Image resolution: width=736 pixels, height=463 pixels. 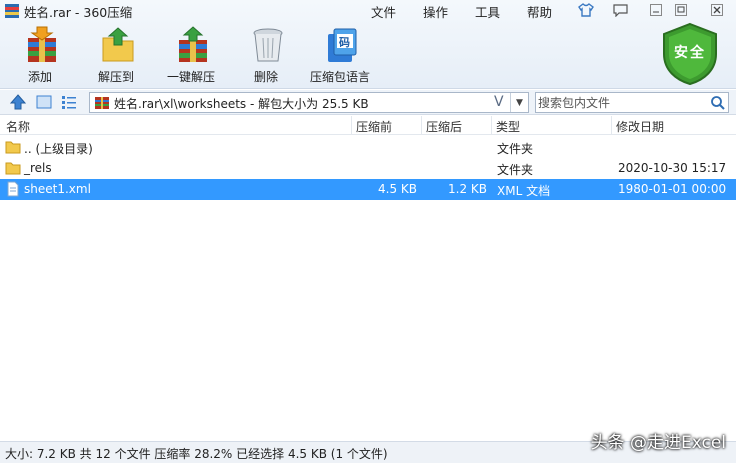 I want to click on list-item: .. (上级目录) 文件夹, so click(x=368, y=147).